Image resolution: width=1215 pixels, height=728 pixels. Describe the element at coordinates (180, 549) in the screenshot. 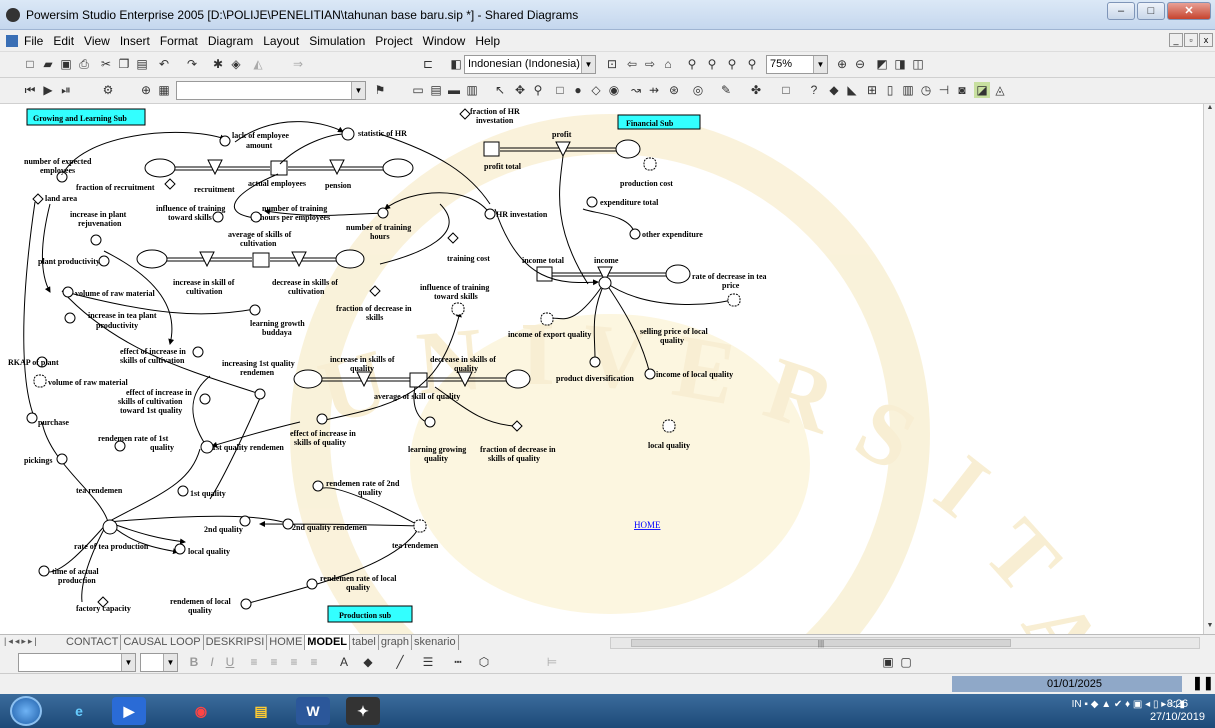

I see `local-quality-node` at that location.